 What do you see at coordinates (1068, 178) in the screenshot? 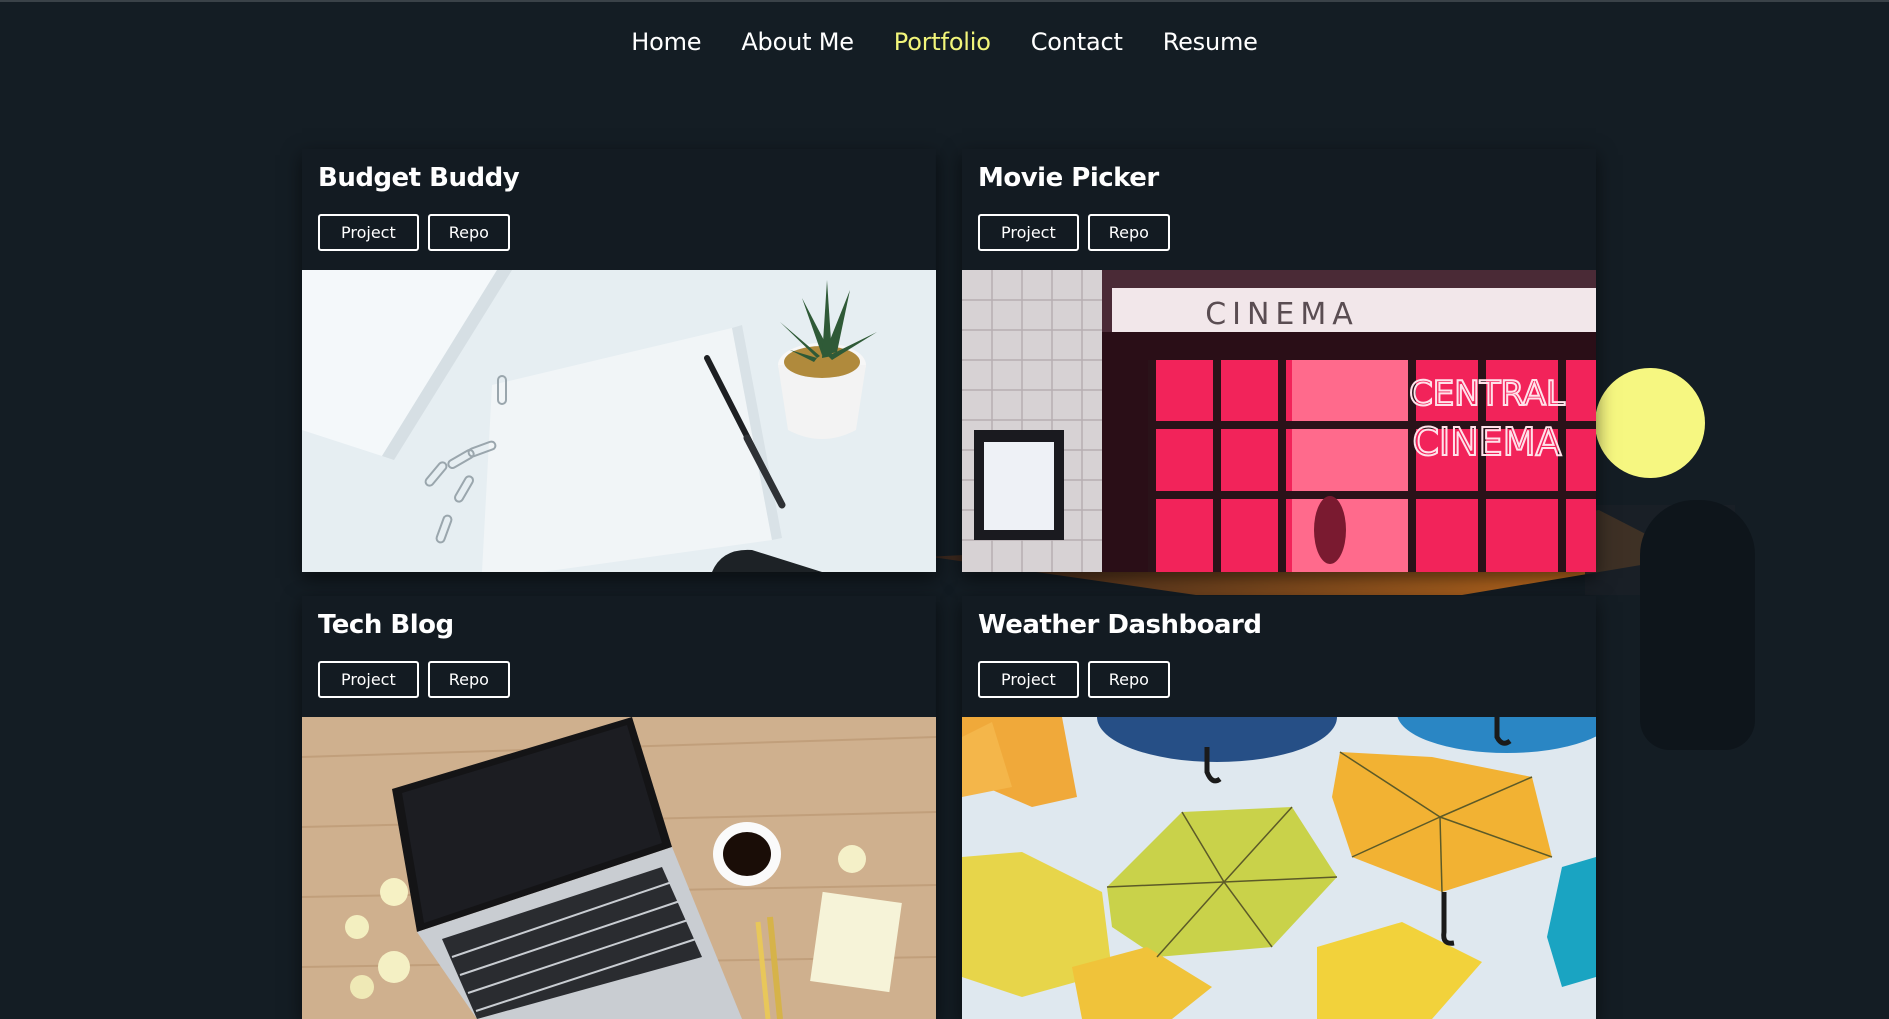
I see `project-title: Movie Picker` at bounding box center [1068, 178].